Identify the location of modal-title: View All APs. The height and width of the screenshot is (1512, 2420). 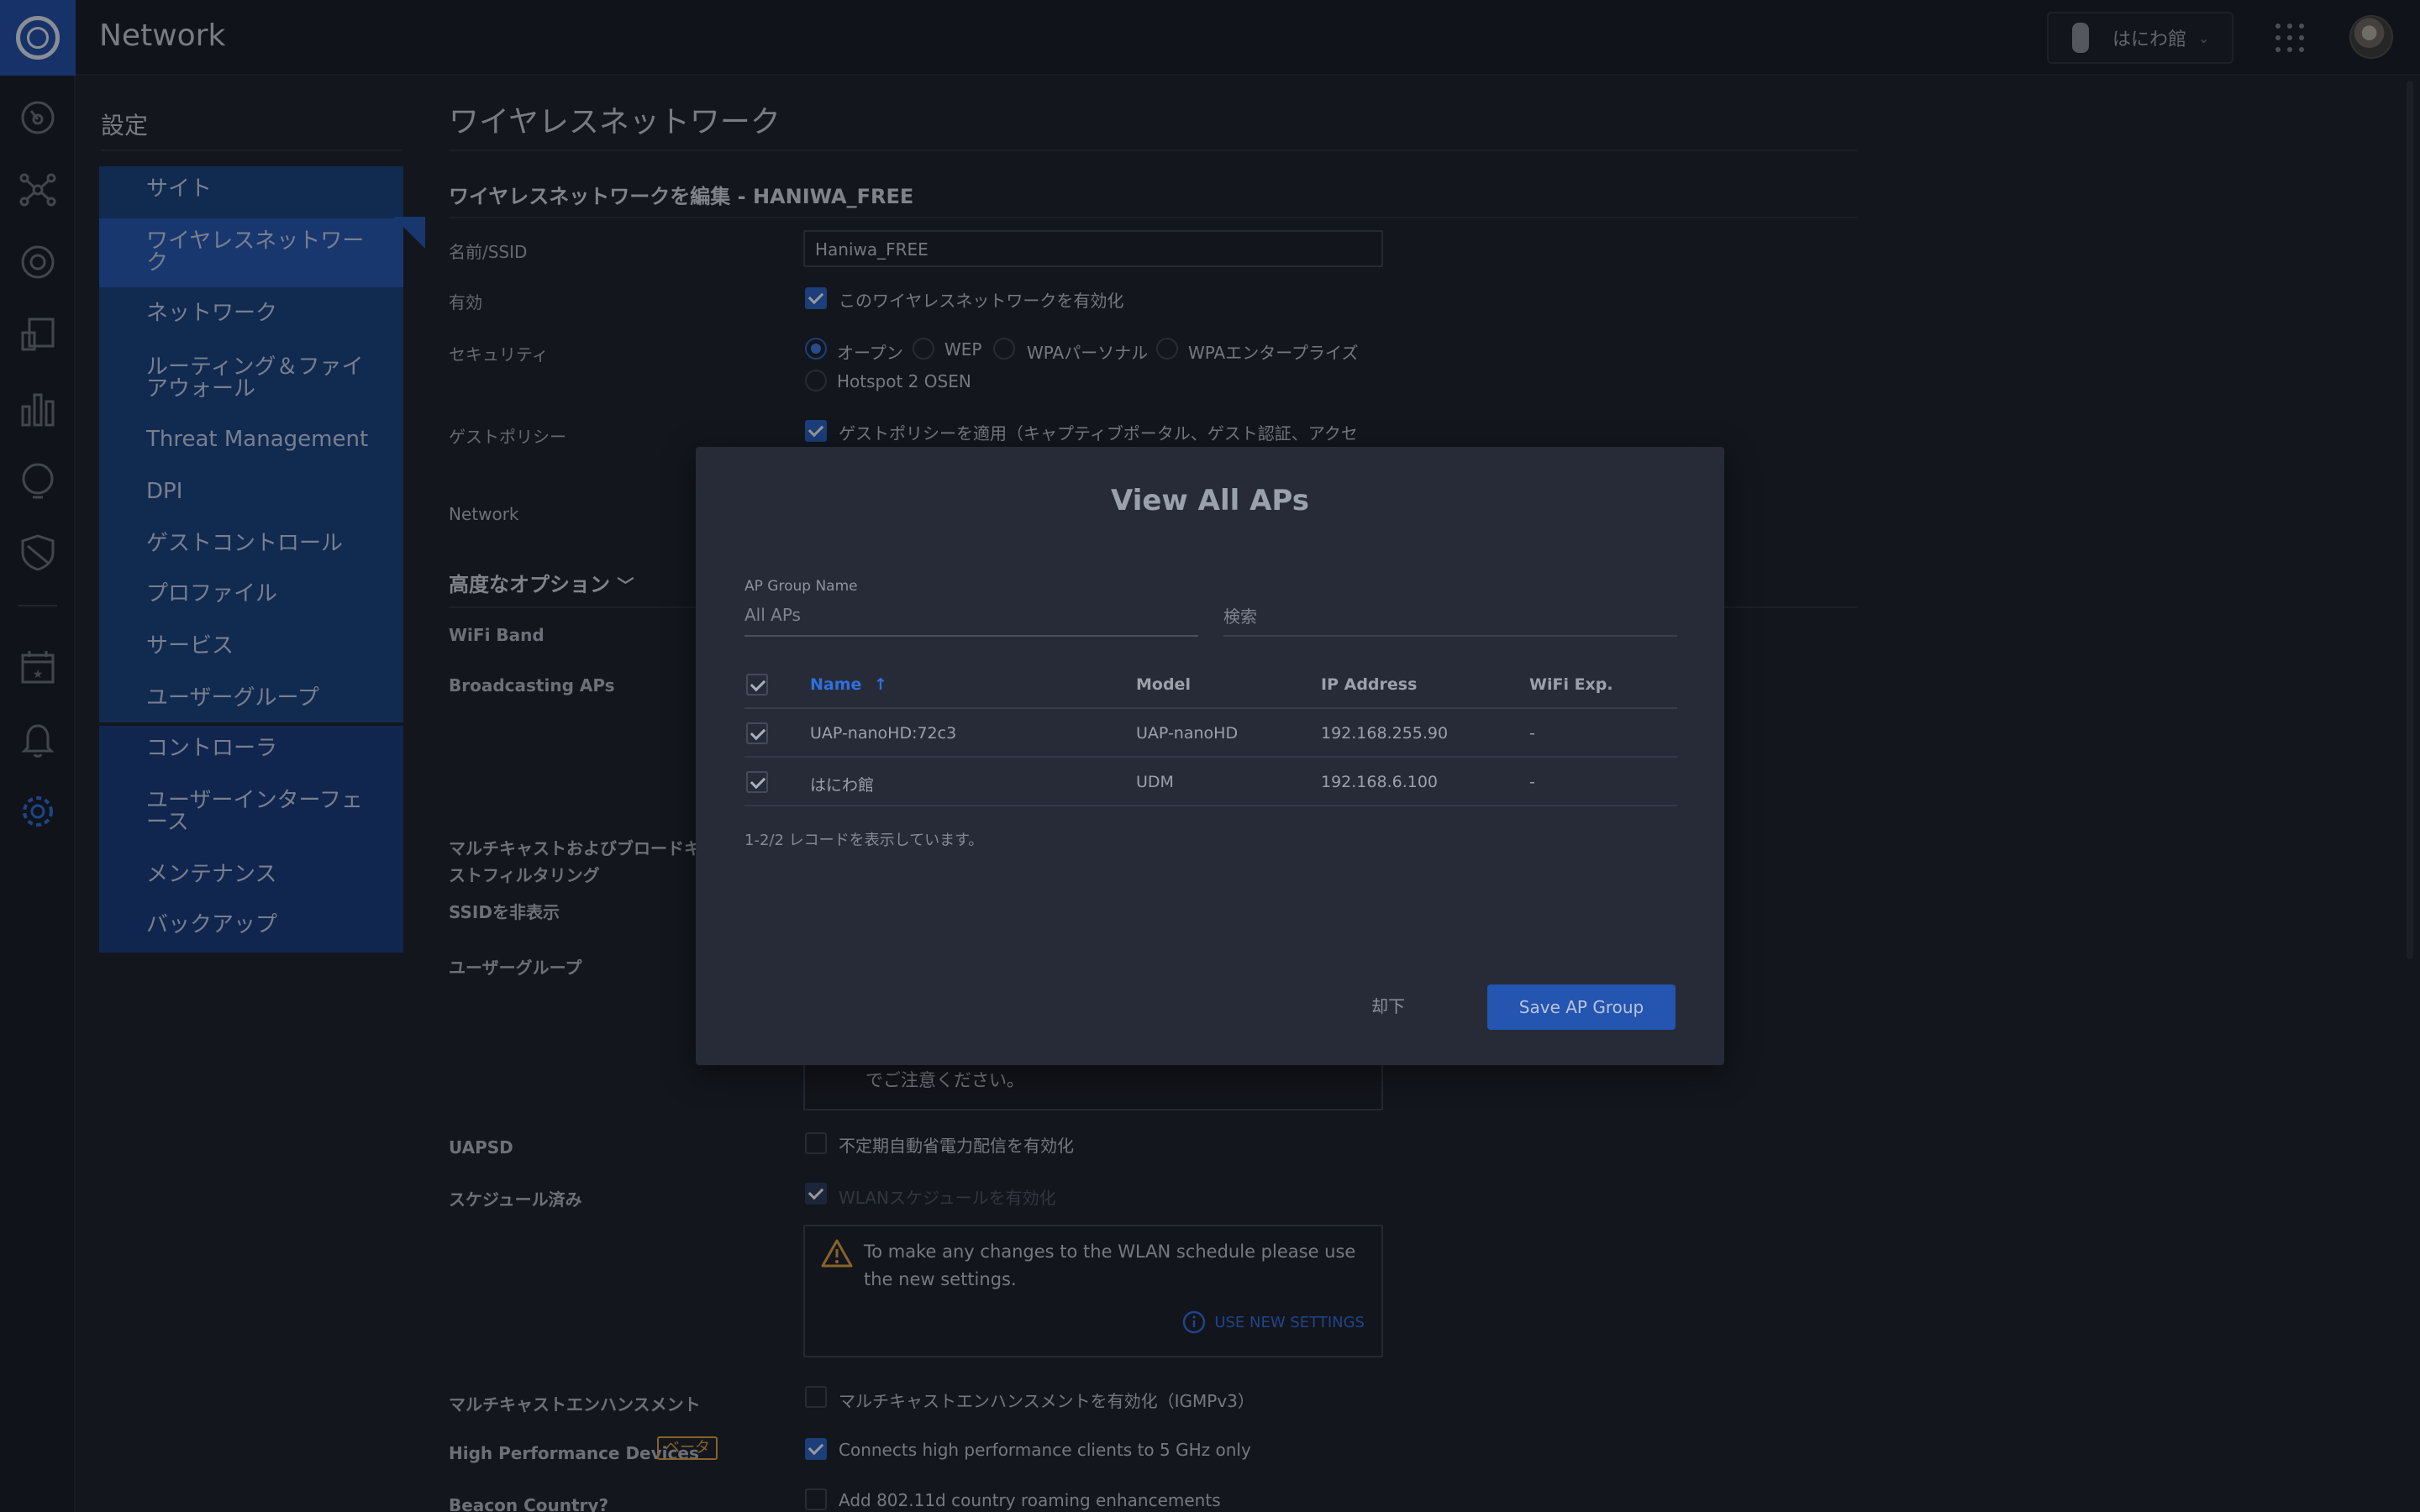
(1209, 500).